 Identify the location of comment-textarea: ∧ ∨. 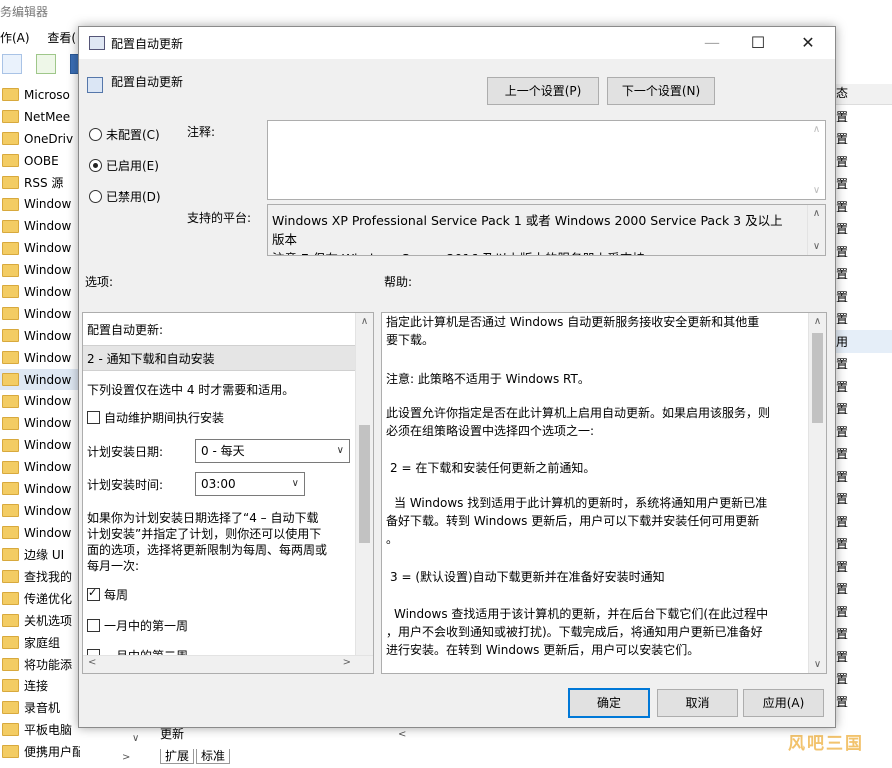
(546, 160).